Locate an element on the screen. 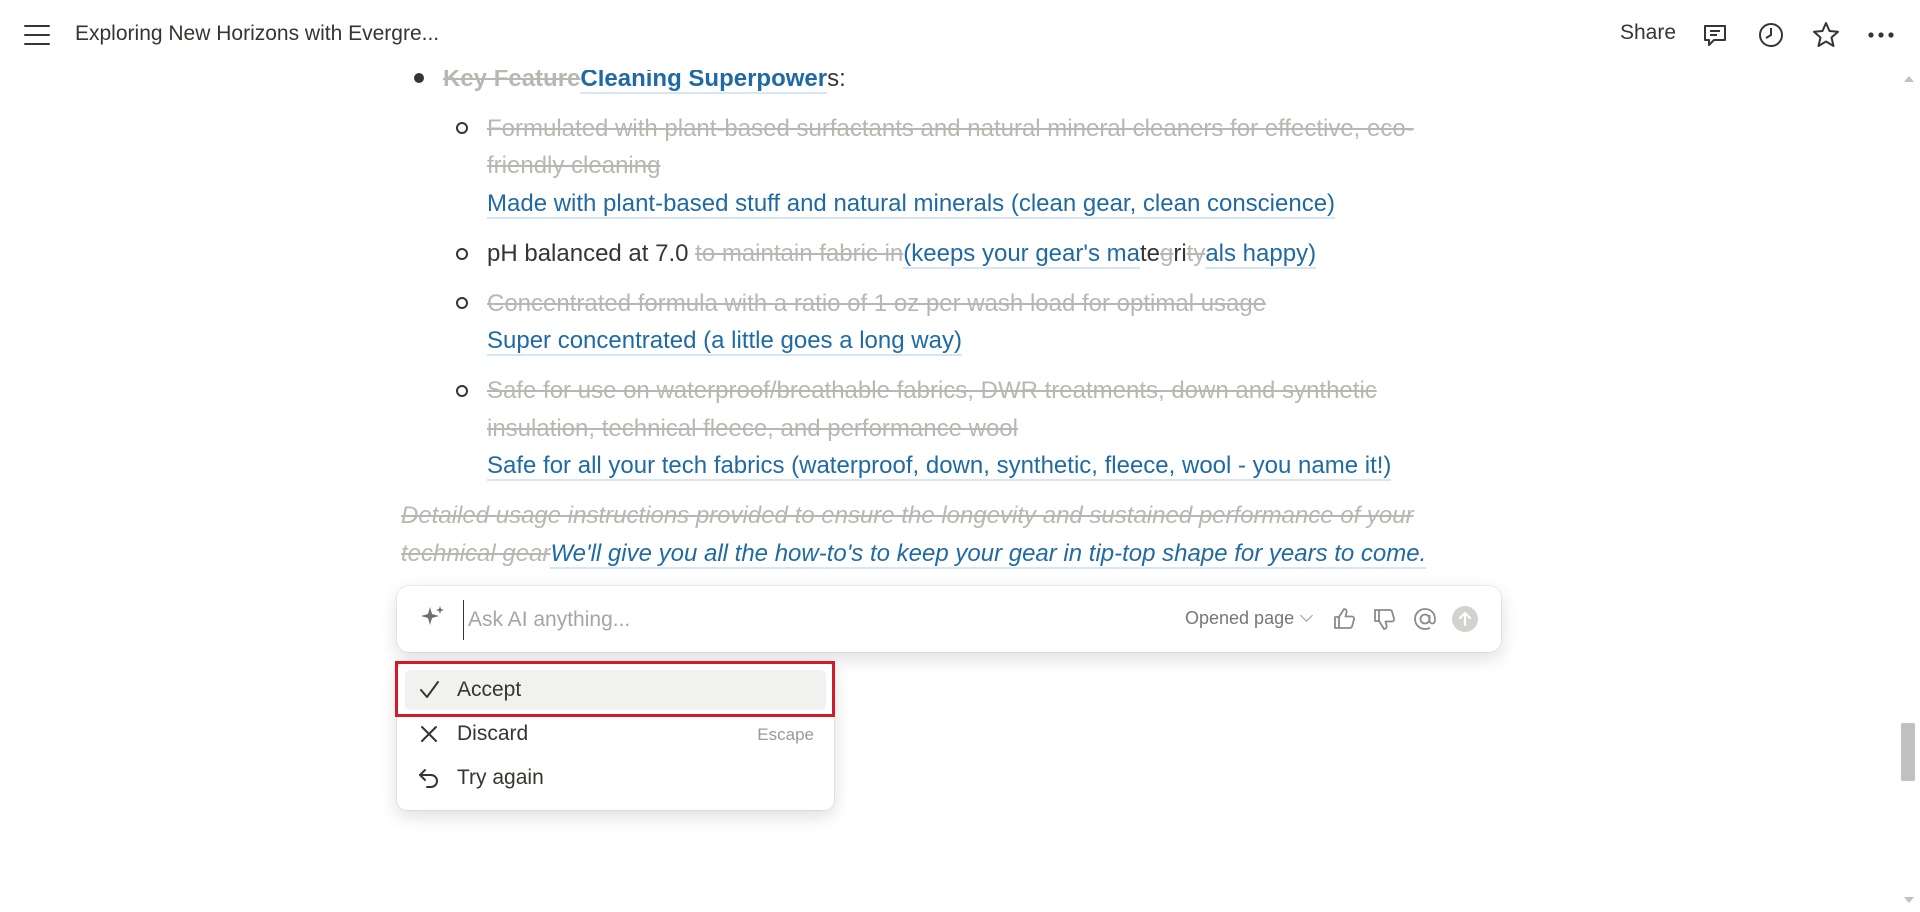  at-icon is located at coordinates (1425, 619).